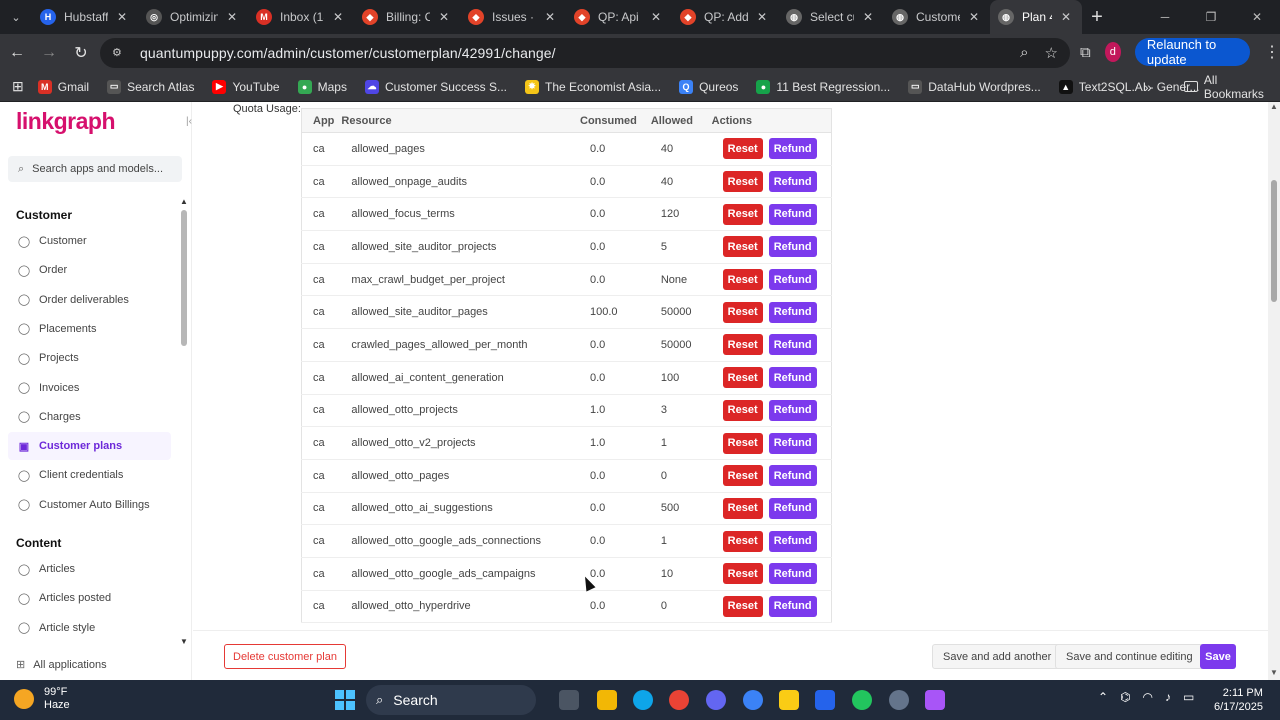  I want to click on sidebar-item: ◯ Article style, so click(89, 628).